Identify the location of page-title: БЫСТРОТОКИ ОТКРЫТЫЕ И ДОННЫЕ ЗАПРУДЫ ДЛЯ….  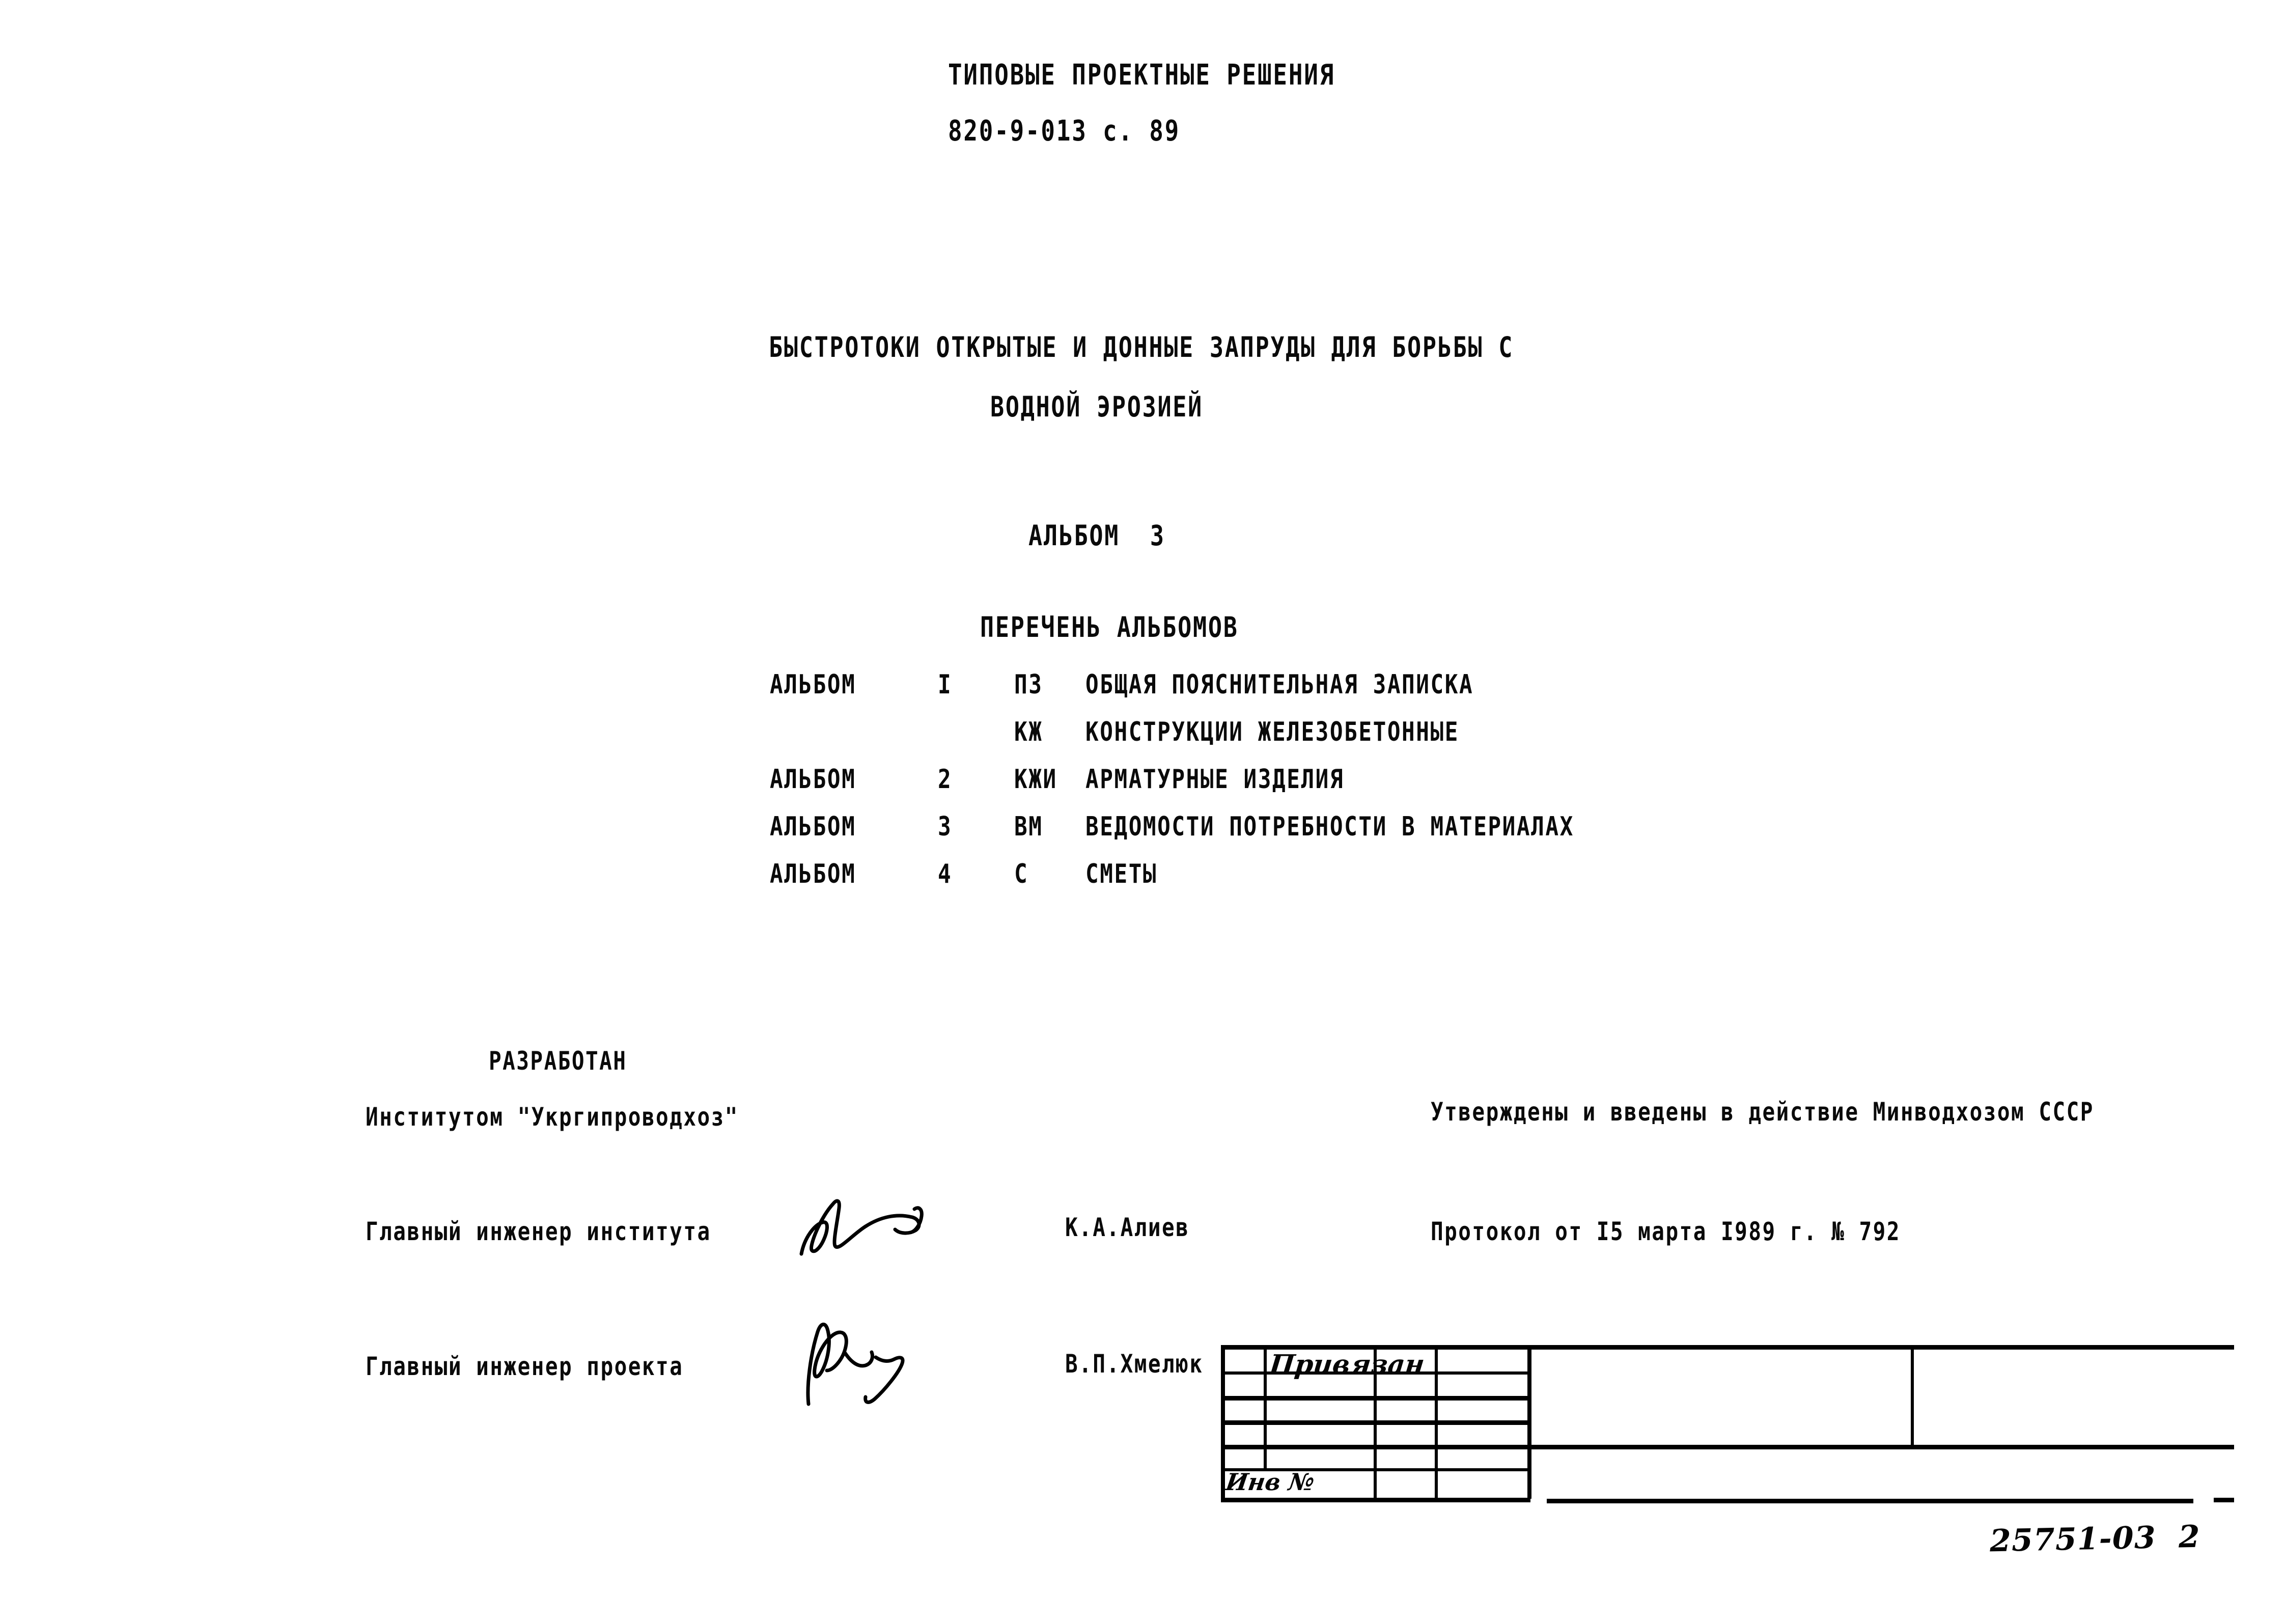
(1223, 377).